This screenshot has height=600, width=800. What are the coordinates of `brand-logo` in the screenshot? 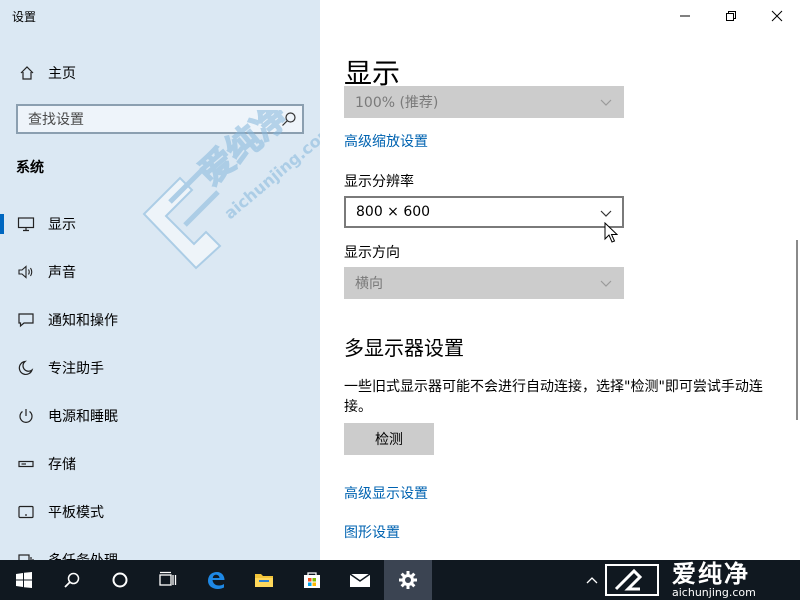 It's located at (632, 580).